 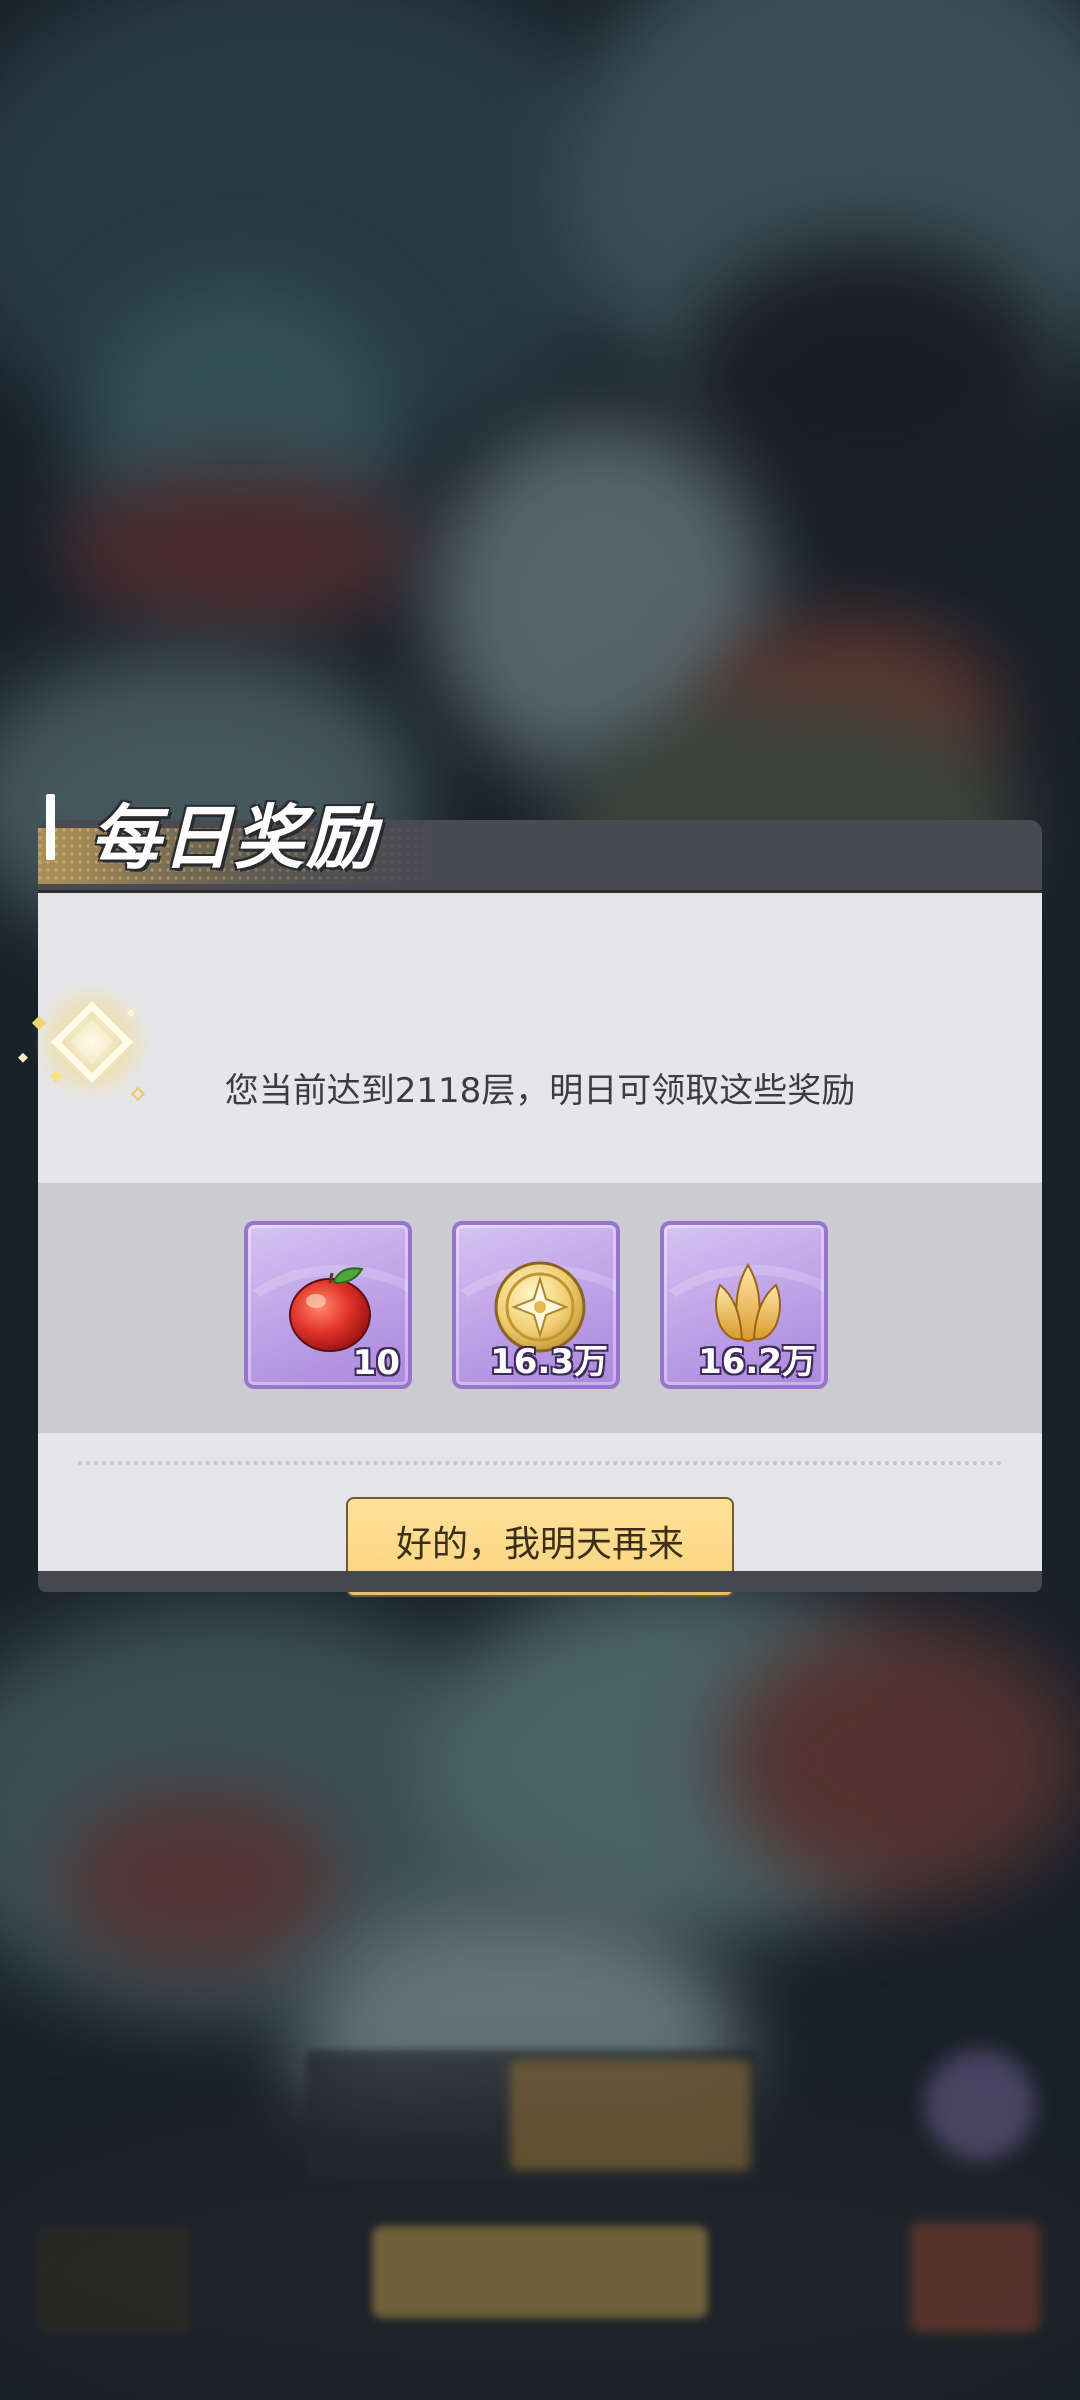 What do you see at coordinates (980, 2105) in the screenshot?
I see `hud-orb` at bounding box center [980, 2105].